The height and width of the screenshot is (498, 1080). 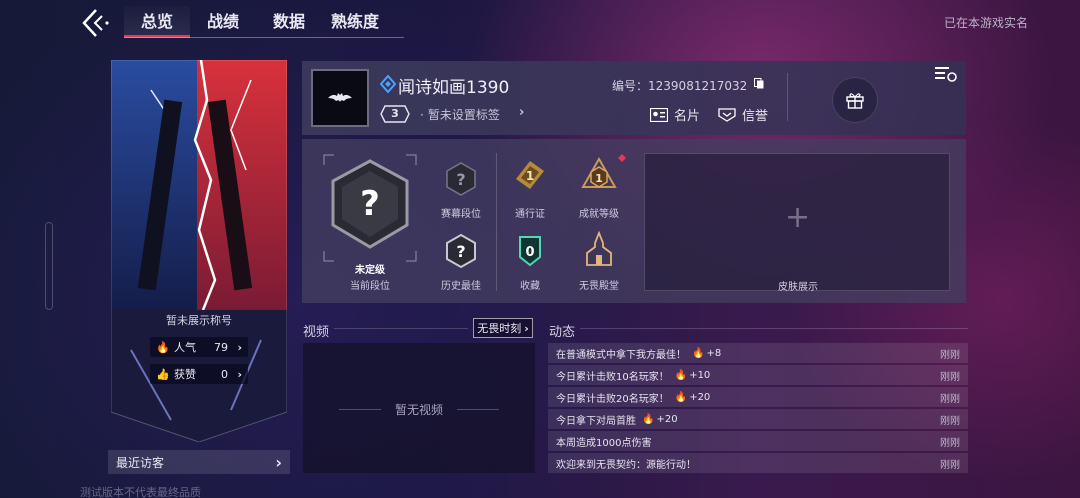 I want to click on video-section-title: 视频, so click(x=316, y=332).